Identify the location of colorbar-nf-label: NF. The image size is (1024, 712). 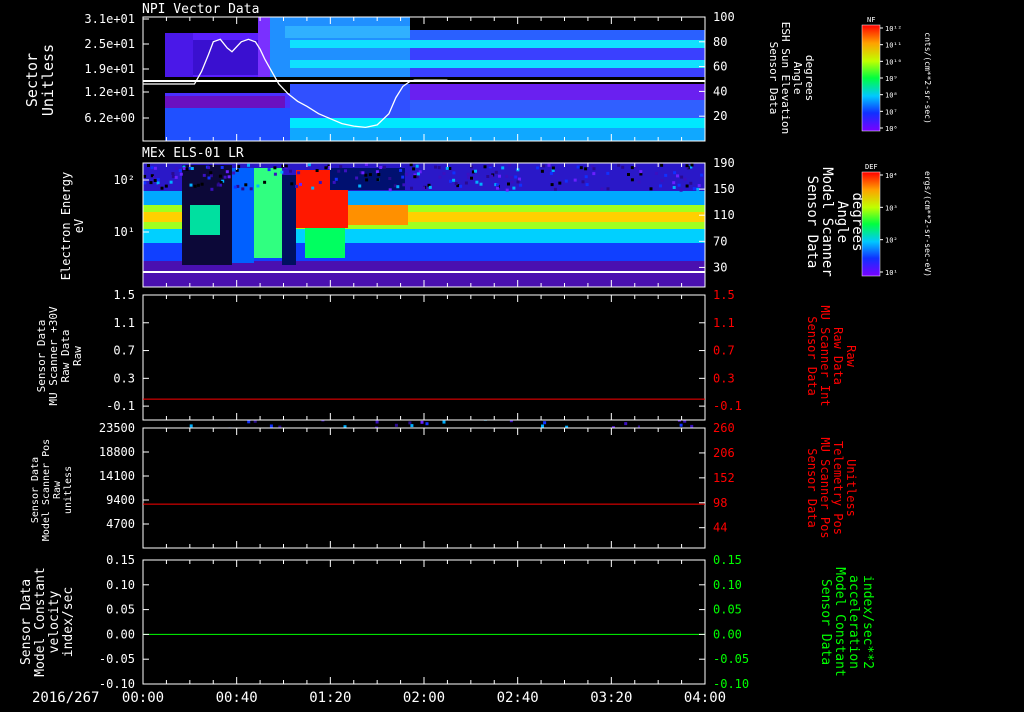
(871, 20).